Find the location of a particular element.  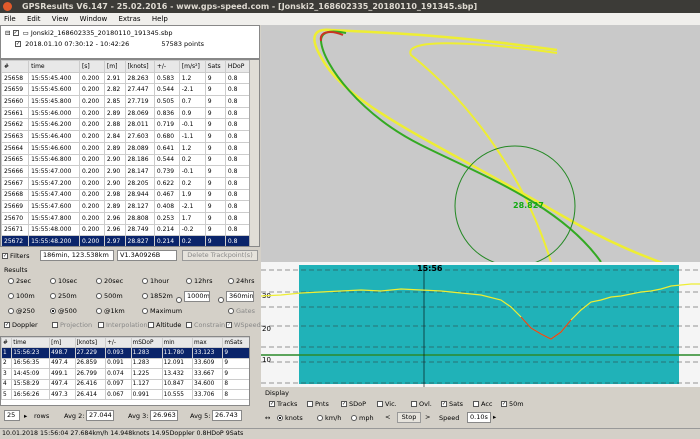

grid-header: Sats is located at coordinates (215, 66).